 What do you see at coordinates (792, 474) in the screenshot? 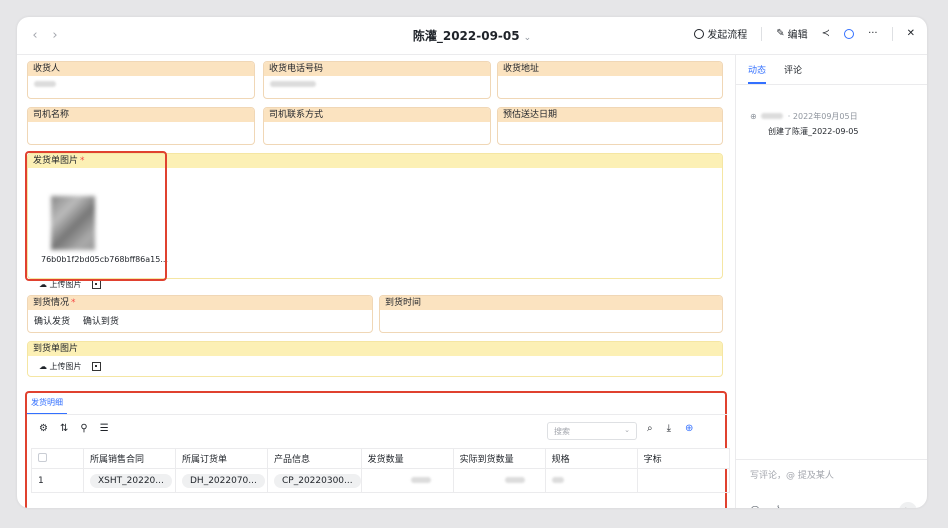
I see `comment-input: 写评论，@ 提及某人` at bounding box center [792, 474].